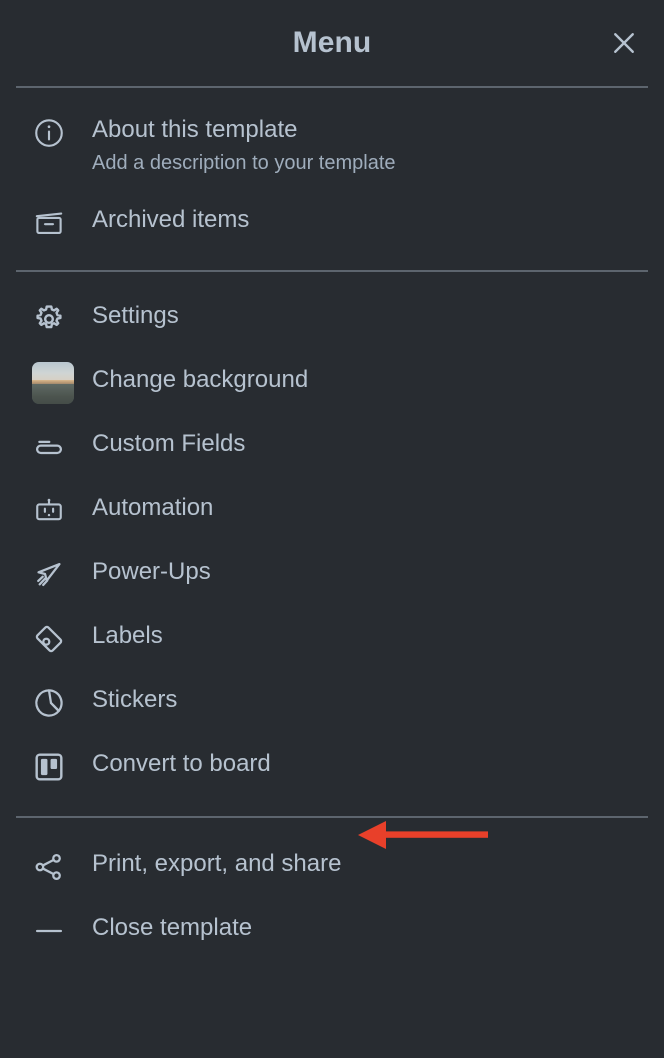 This screenshot has width=664, height=1058. I want to click on info-circle-icon-wrap, so click(56, 132).